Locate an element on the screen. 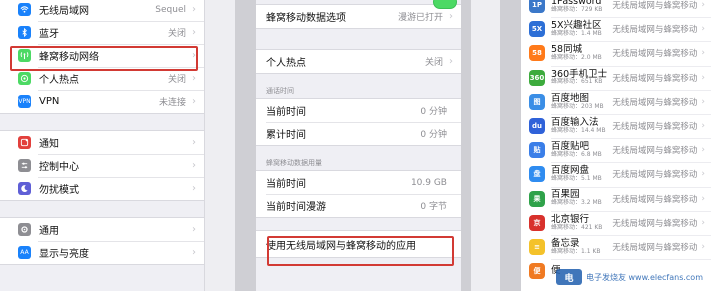  call-lifetime-row: 累计时间 0 分钟 is located at coordinates (358, 133).